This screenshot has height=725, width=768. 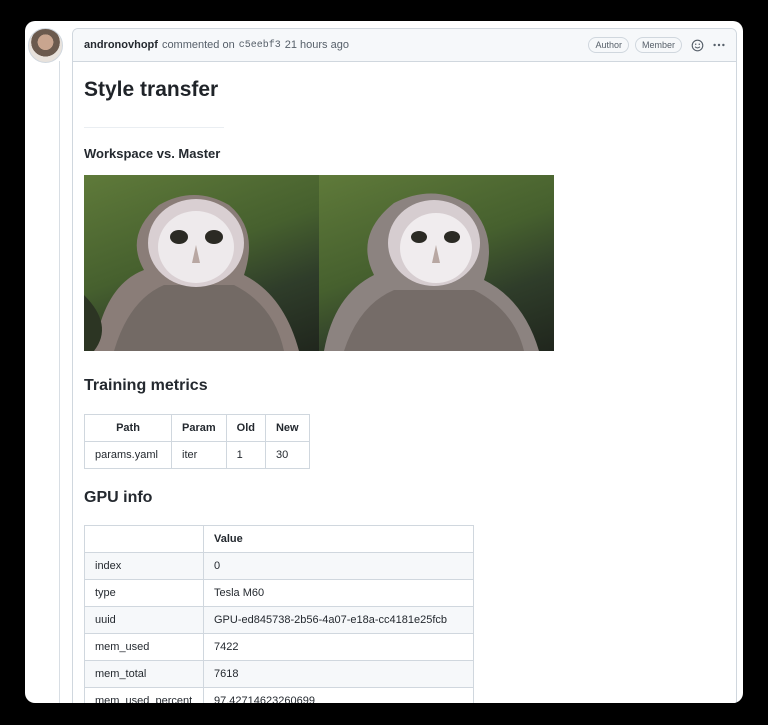 I want to click on smiley-icon, so click(x=697, y=45).